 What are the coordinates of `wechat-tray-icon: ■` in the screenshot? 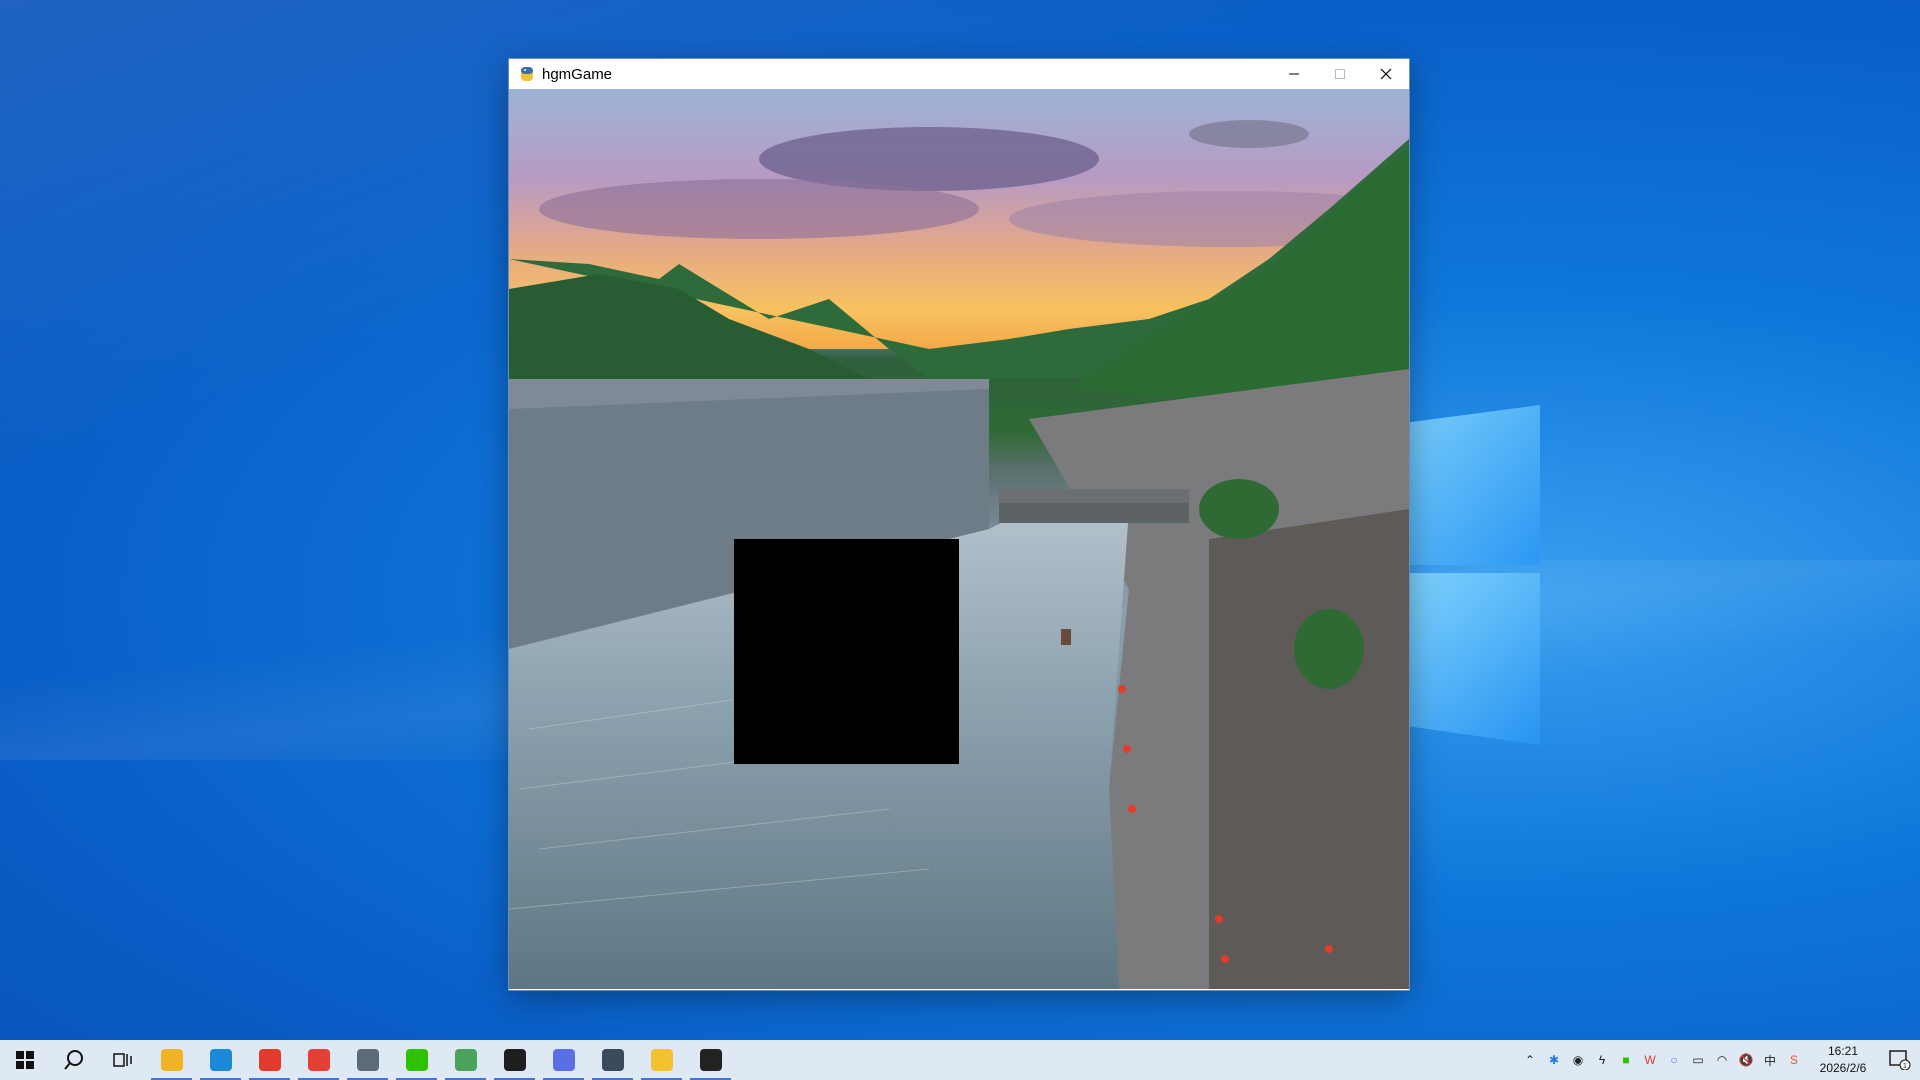 It's located at (1626, 1060).